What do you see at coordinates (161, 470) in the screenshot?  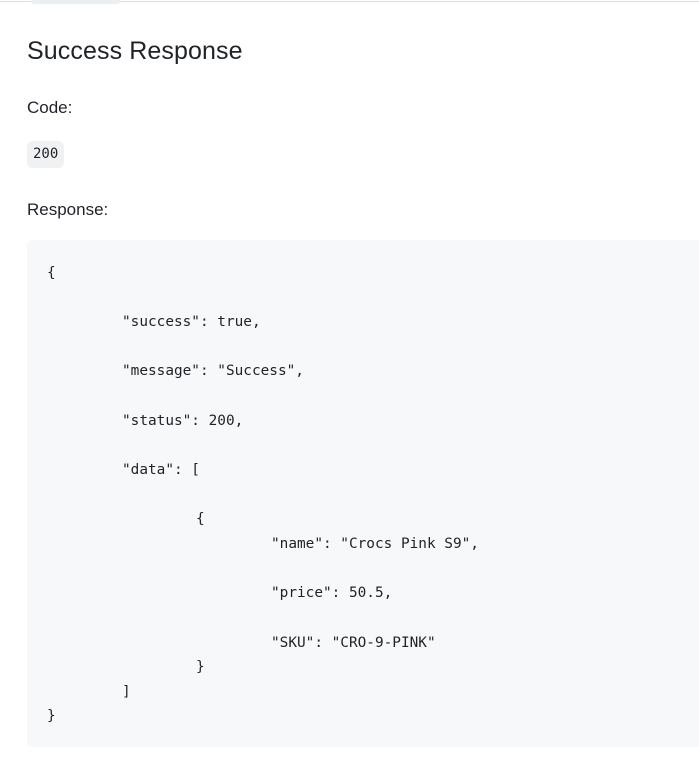 I see `json-line-data: "data": [` at bounding box center [161, 470].